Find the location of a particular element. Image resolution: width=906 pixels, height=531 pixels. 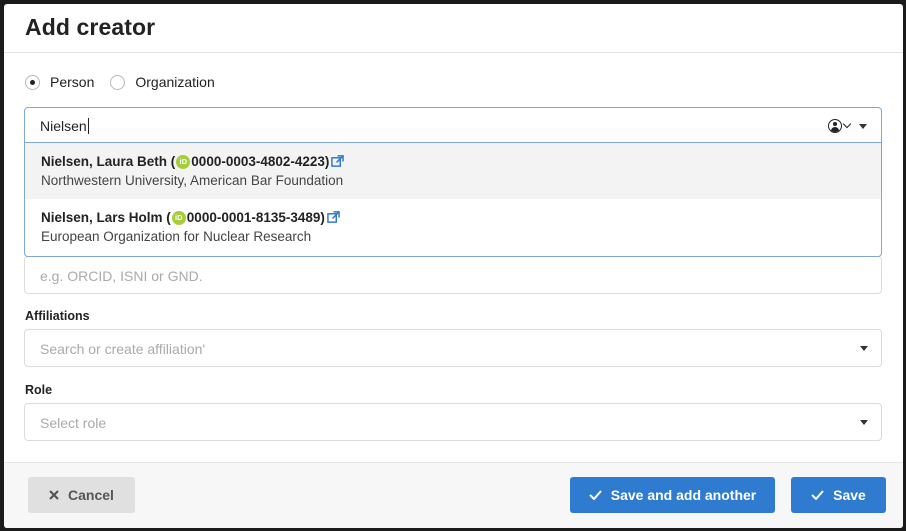

role-dropdown-arrow-icon is located at coordinates (864, 422).